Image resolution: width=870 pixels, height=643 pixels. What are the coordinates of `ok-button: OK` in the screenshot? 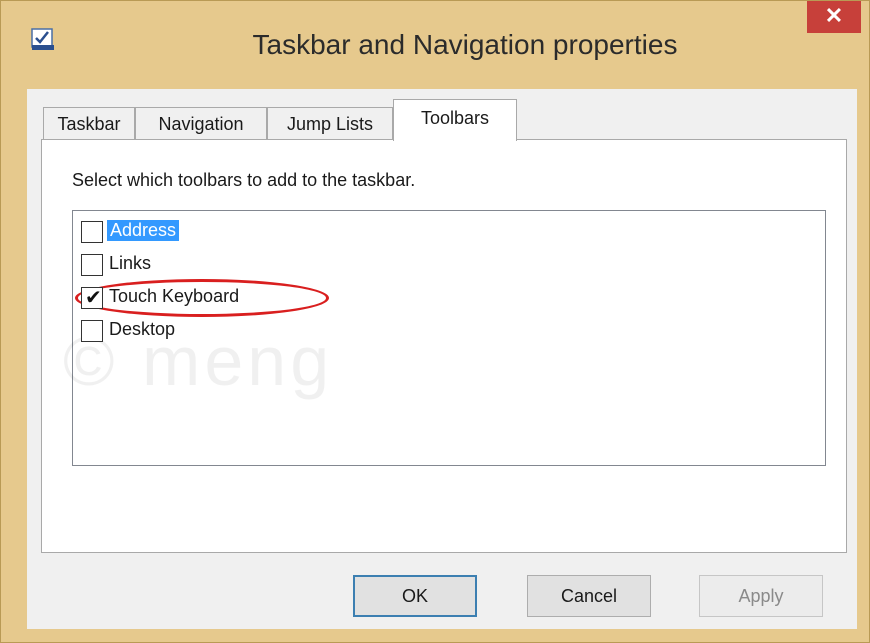 It's located at (415, 596).